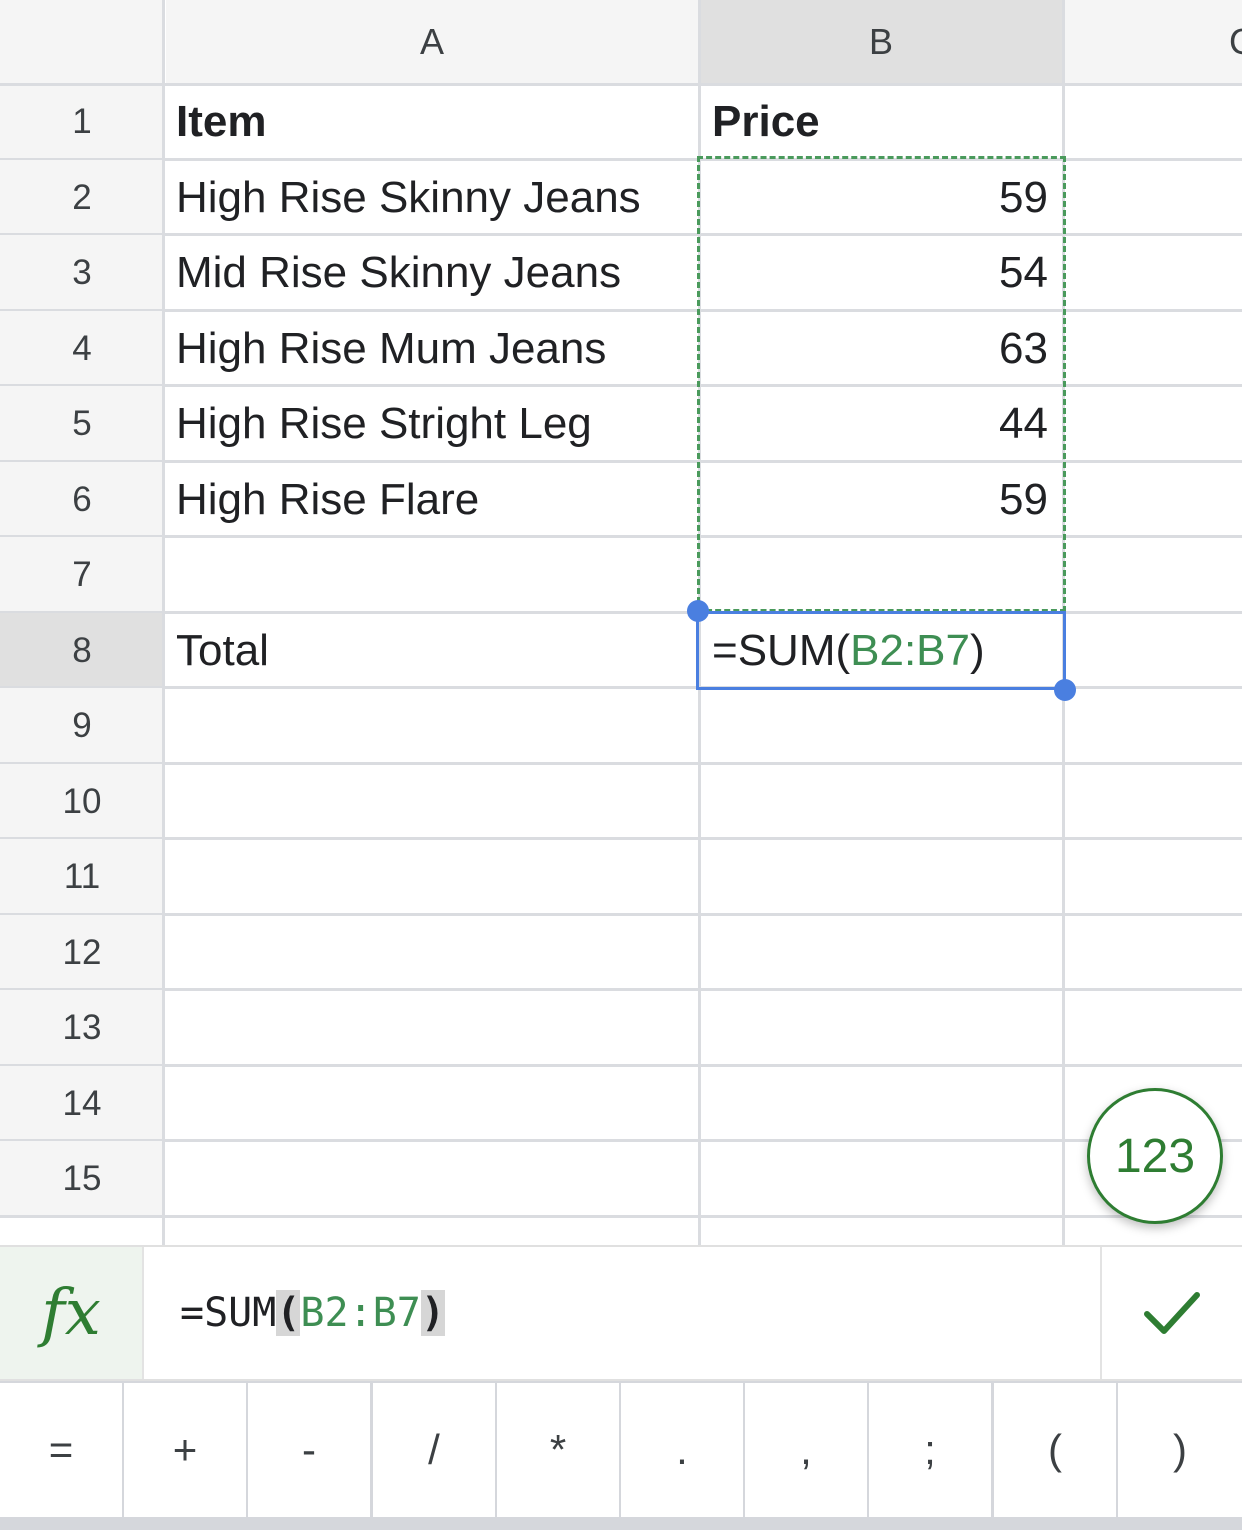 The width and height of the screenshot is (1242, 1530). Describe the element at coordinates (432, 42) in the screenshot. I see `column-header-a: A` at that location.